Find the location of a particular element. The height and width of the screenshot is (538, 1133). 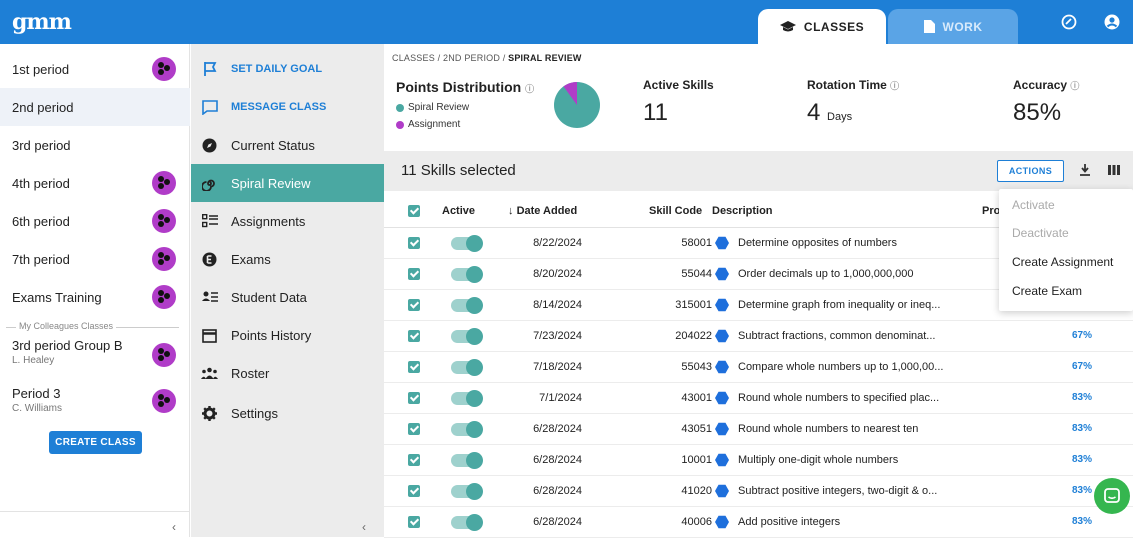

action-activate: Activate is located at coordinates (1033, 205).